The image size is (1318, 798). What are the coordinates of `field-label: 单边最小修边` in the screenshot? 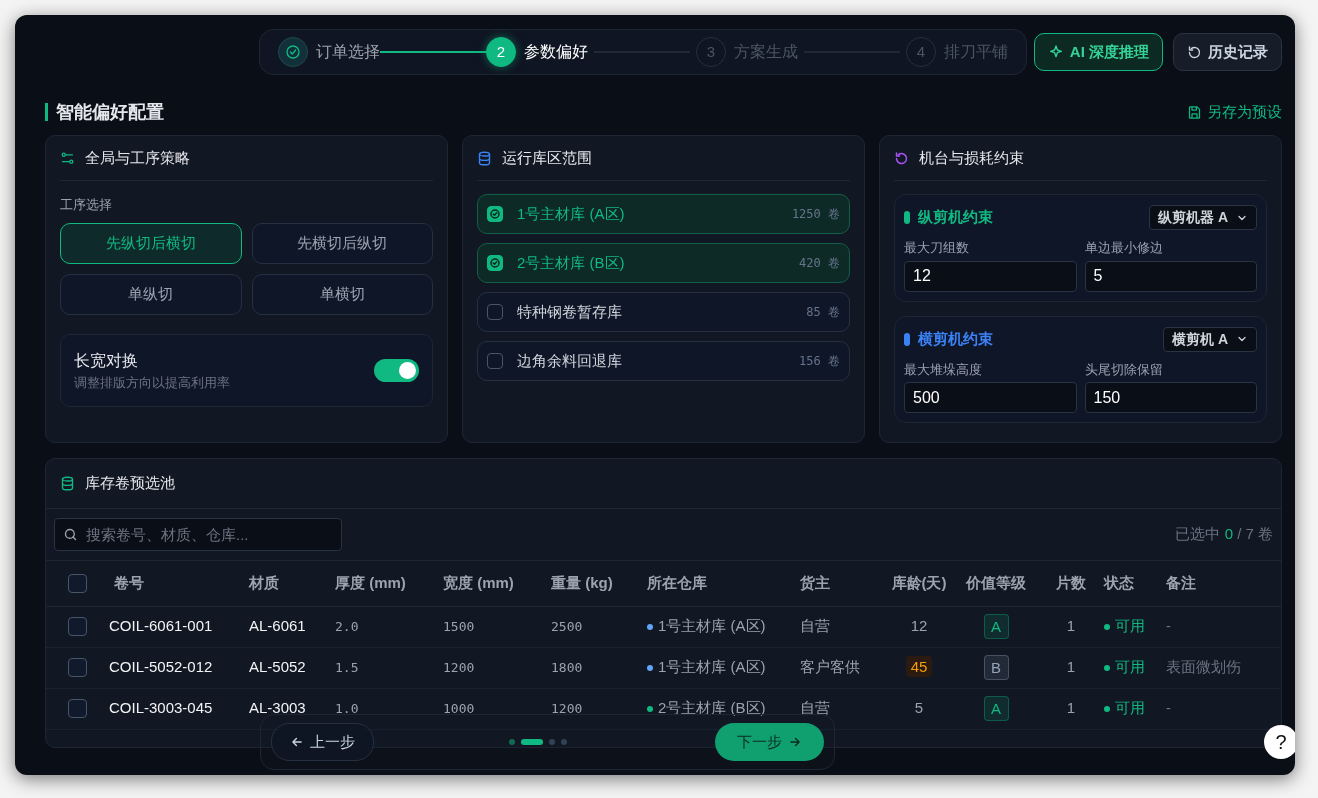 It's located at (1124, 248).